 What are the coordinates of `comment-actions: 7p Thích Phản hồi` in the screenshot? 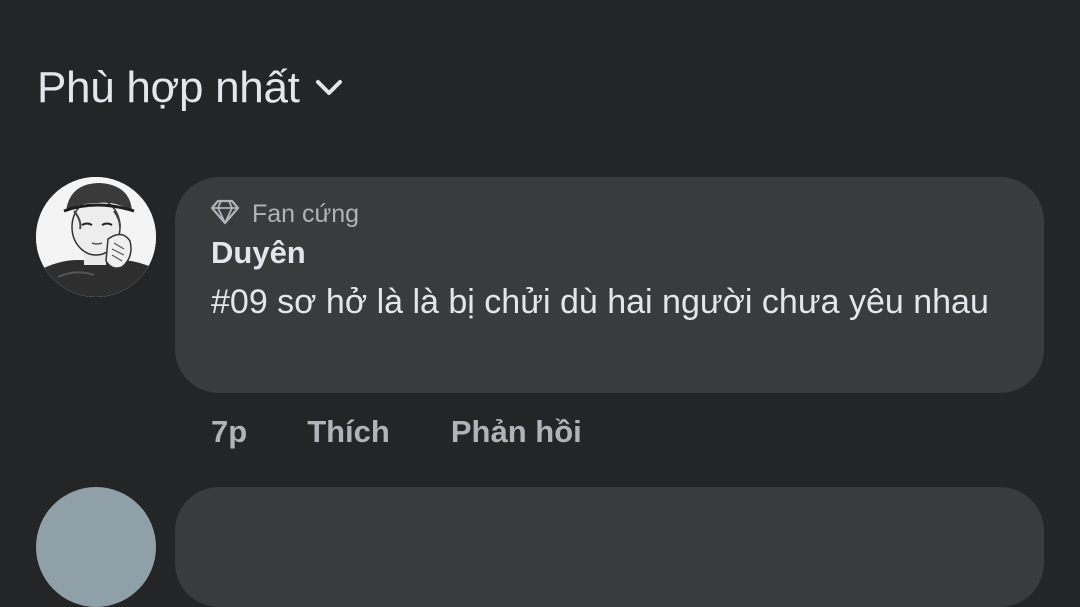 It's located at (396, 432).